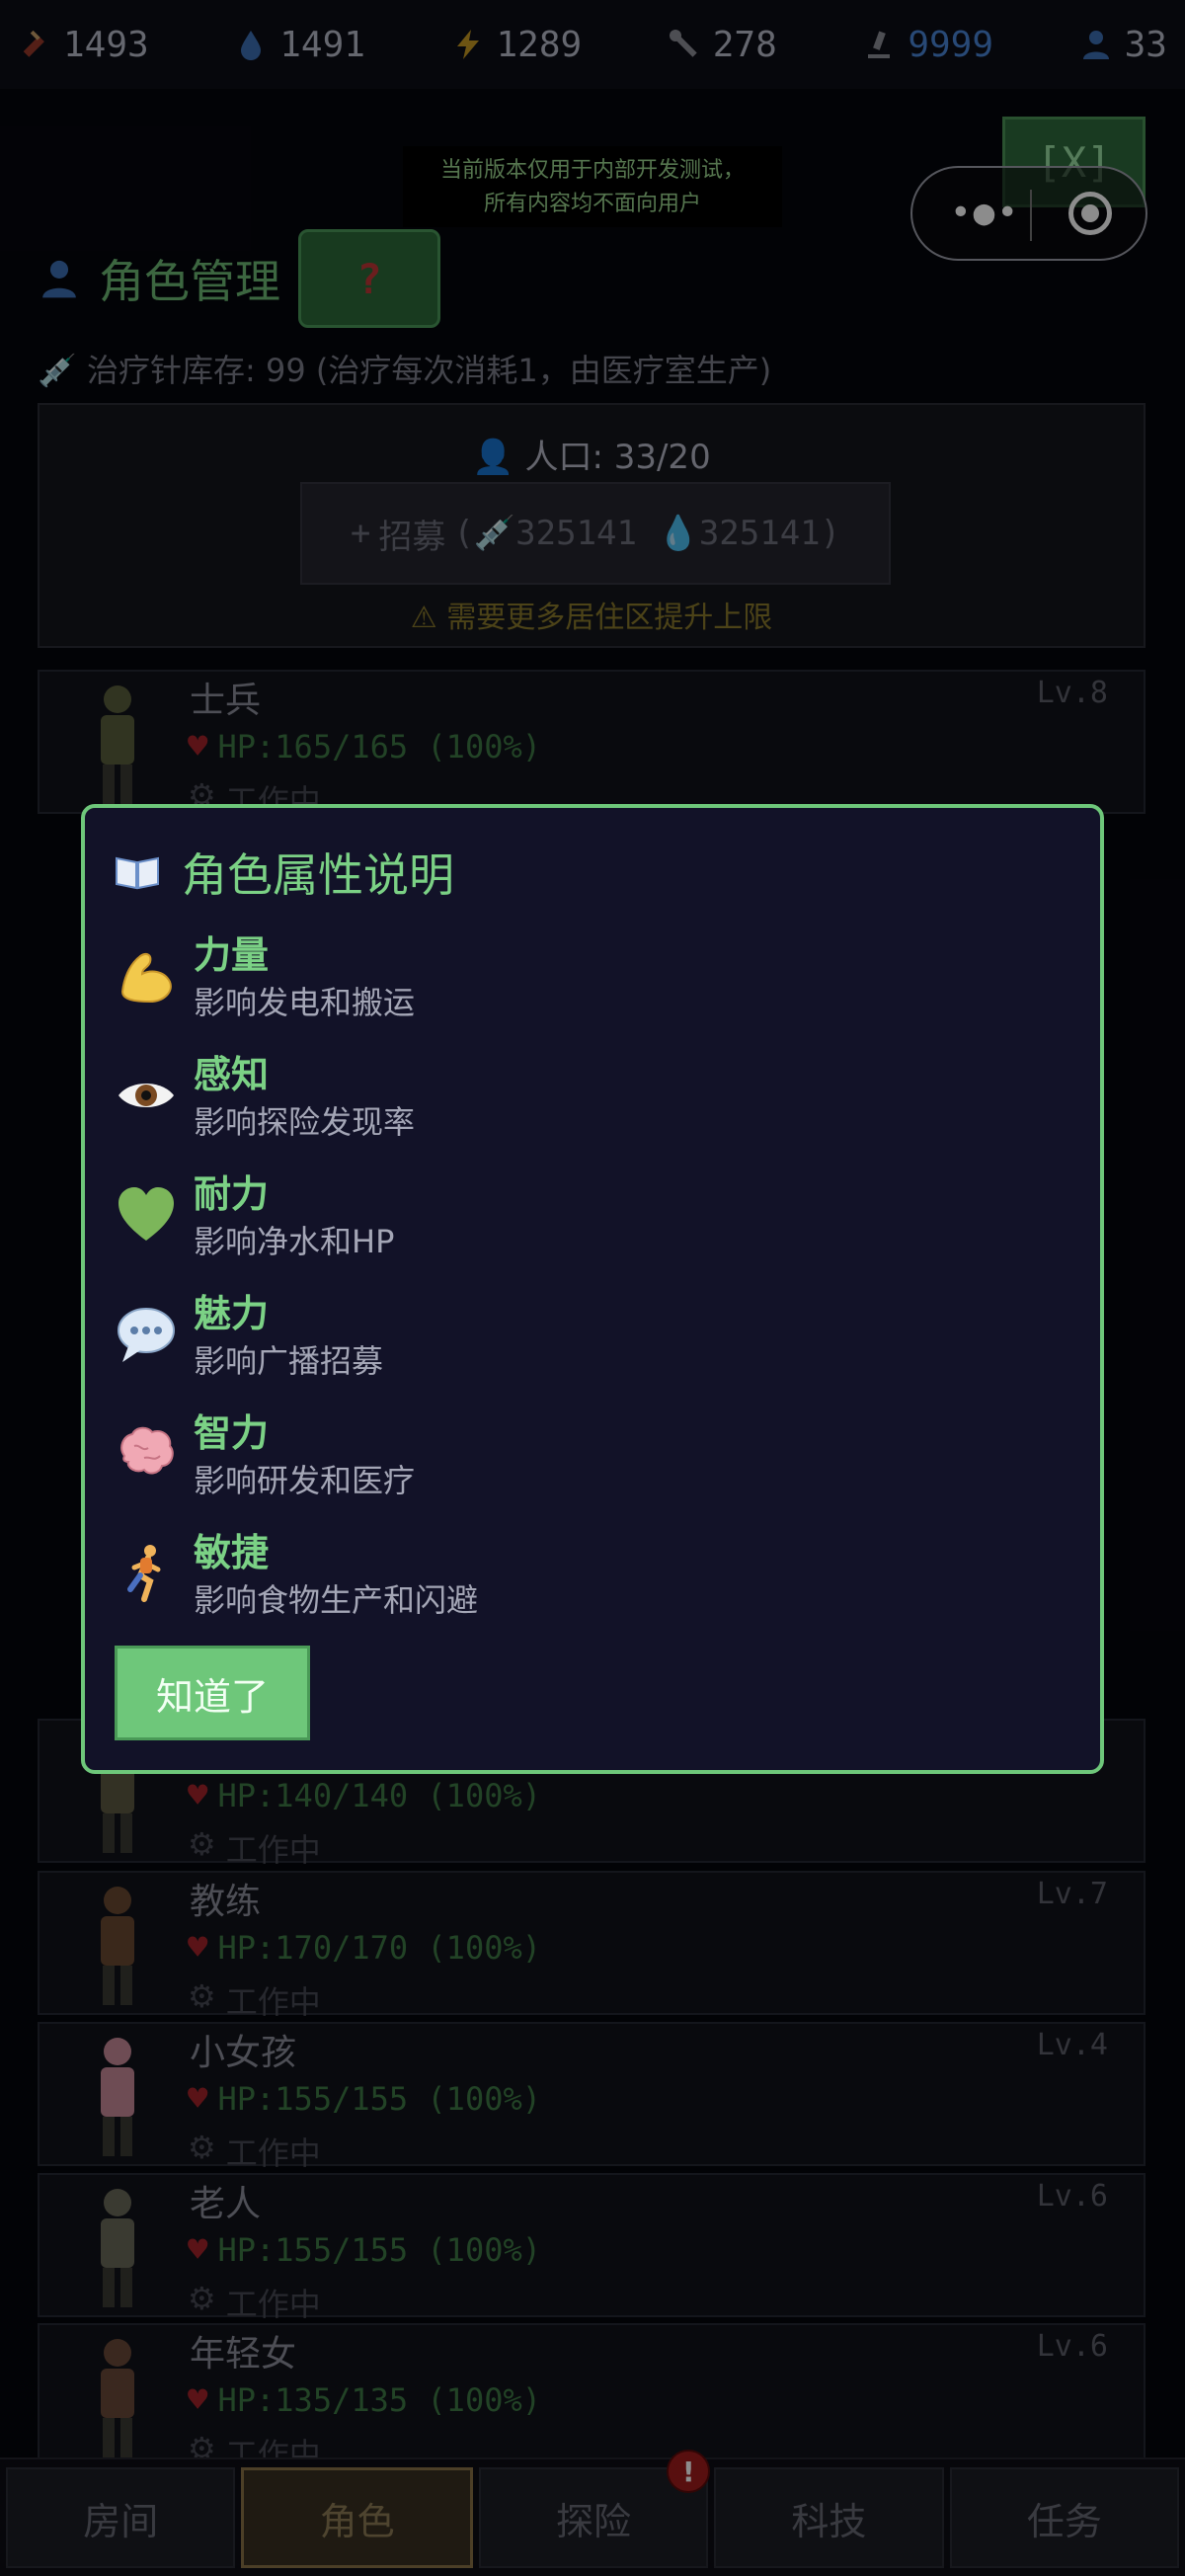 This screenshot has width=1185, height=2576. I want to click on eye-icon, so click(146, 1095).